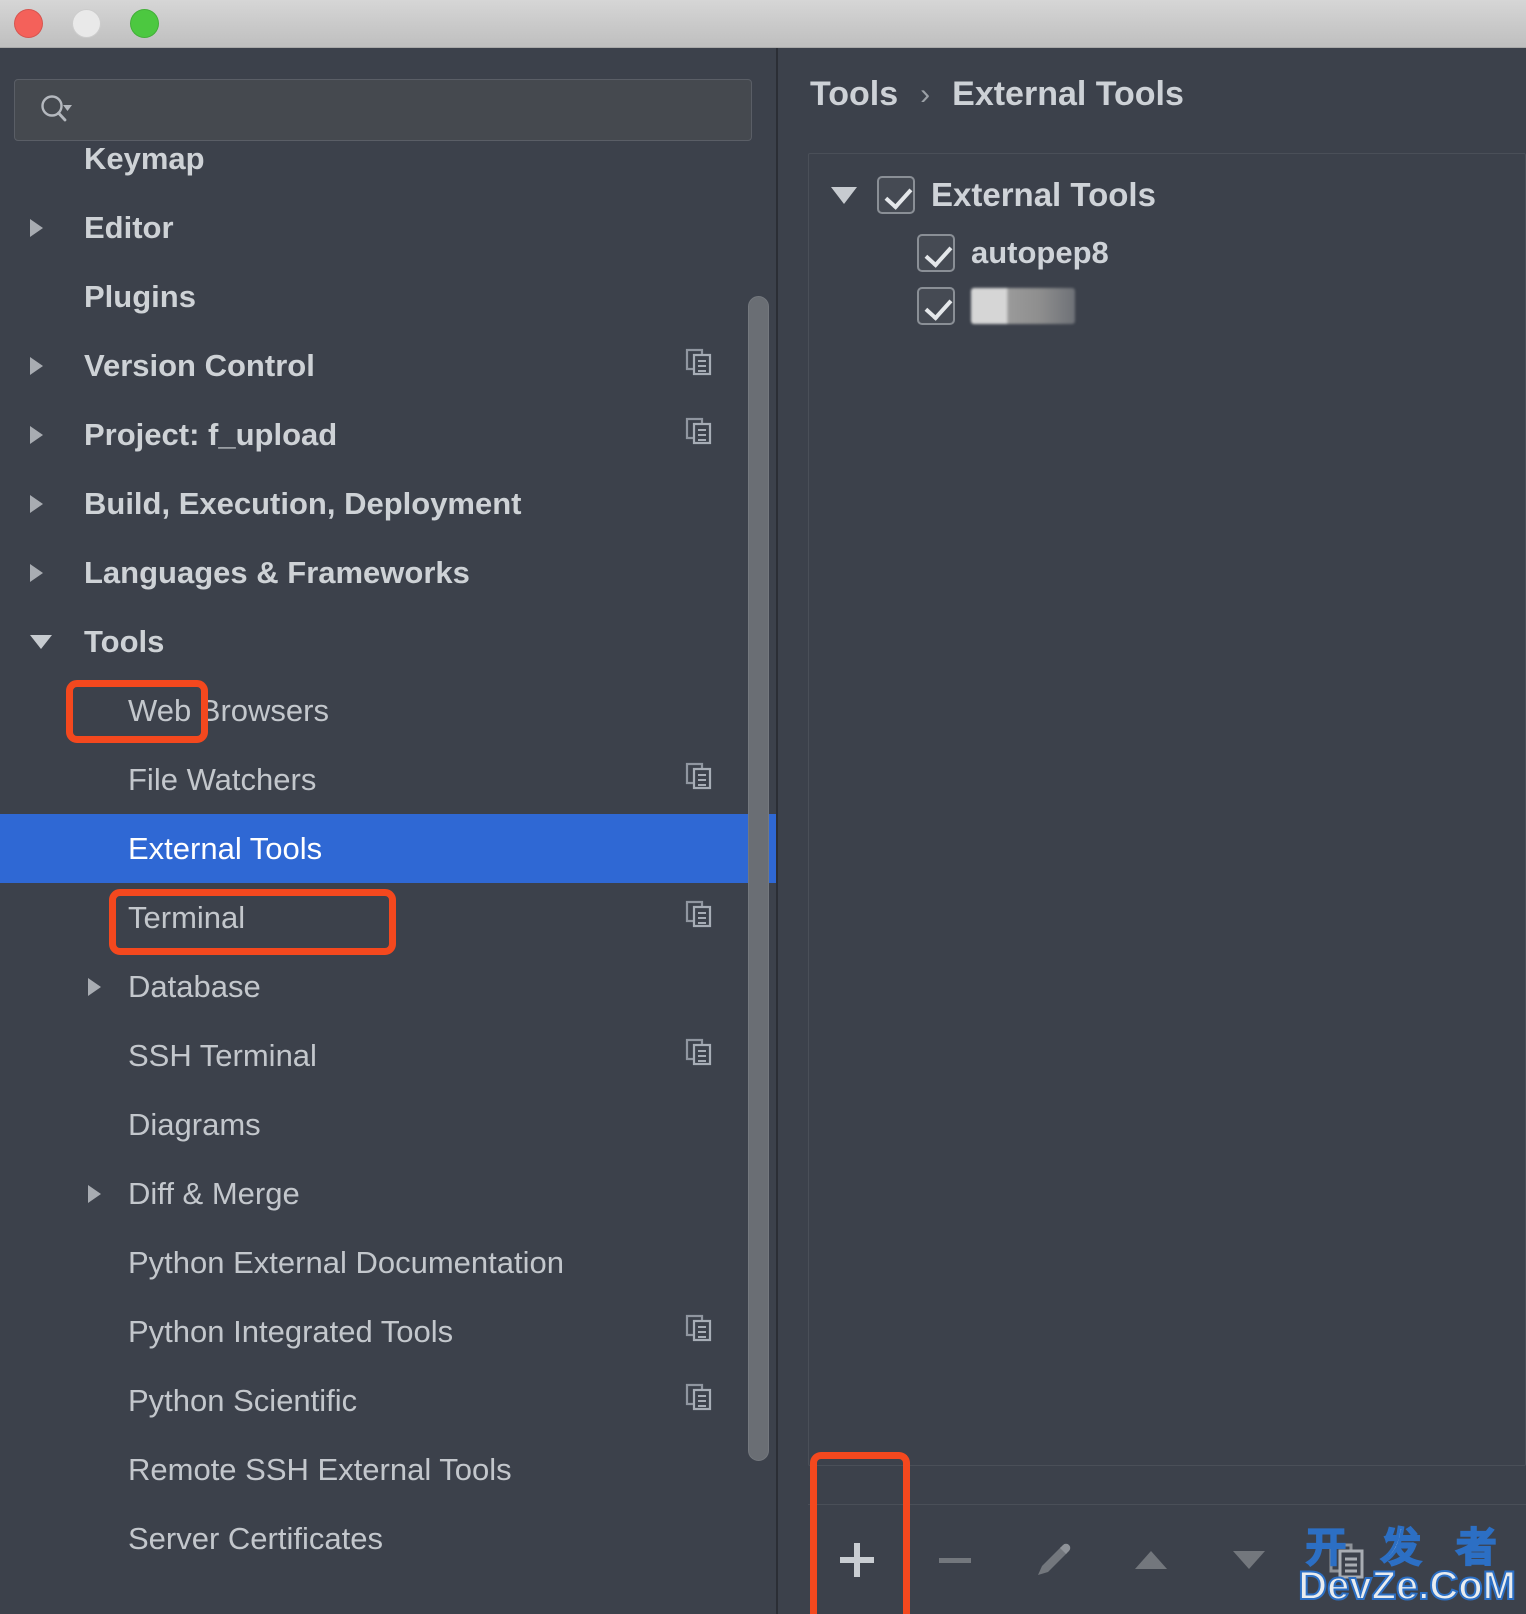 This screenshot has width=1526, height=1614. I want to click on plus-icon, so click(857, 1559).